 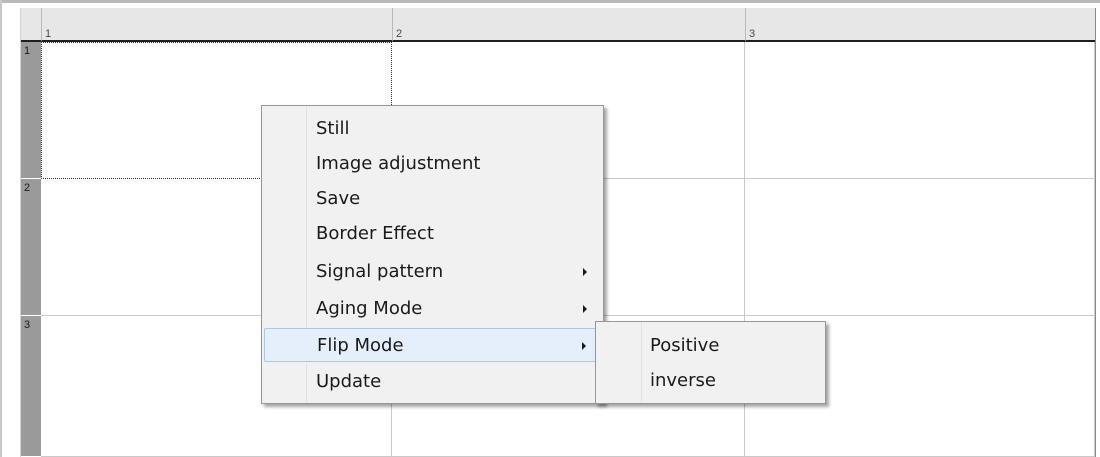 What do you see at coordinates (369, 308) in the screenshot?
I see `menu-item-label: Aging Mode` at bounding box center [369, 308].